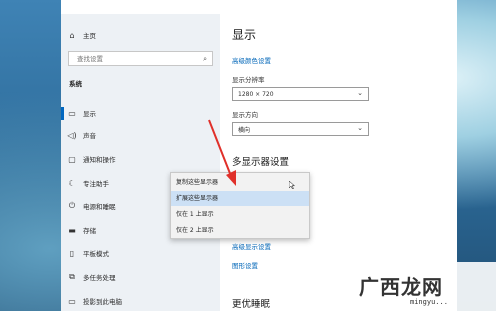 This screenshot has height=311, width=496. Describe the element at coordinates (89, 136) in the screenshot. I see `sidebar-item-label: 声音` at that location.